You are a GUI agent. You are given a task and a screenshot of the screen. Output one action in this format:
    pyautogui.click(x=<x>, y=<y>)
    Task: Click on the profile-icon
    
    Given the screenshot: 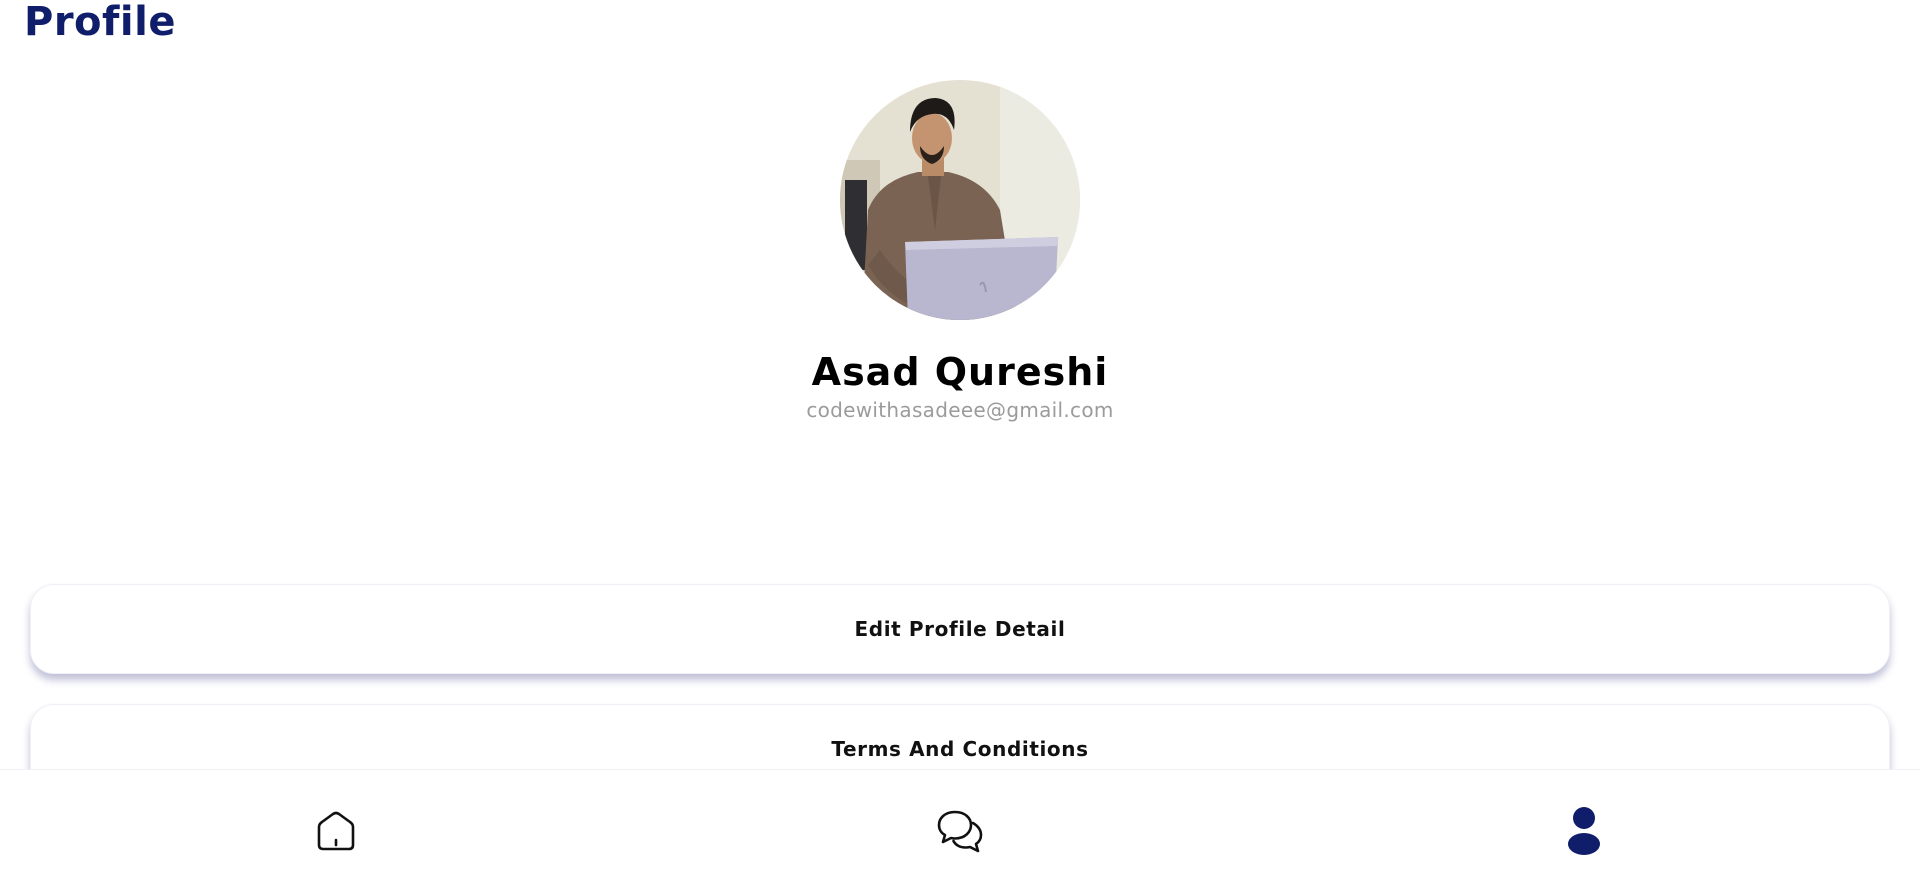 What is the action you would take?
    pyautogui.click(x=1584, y=831)
    